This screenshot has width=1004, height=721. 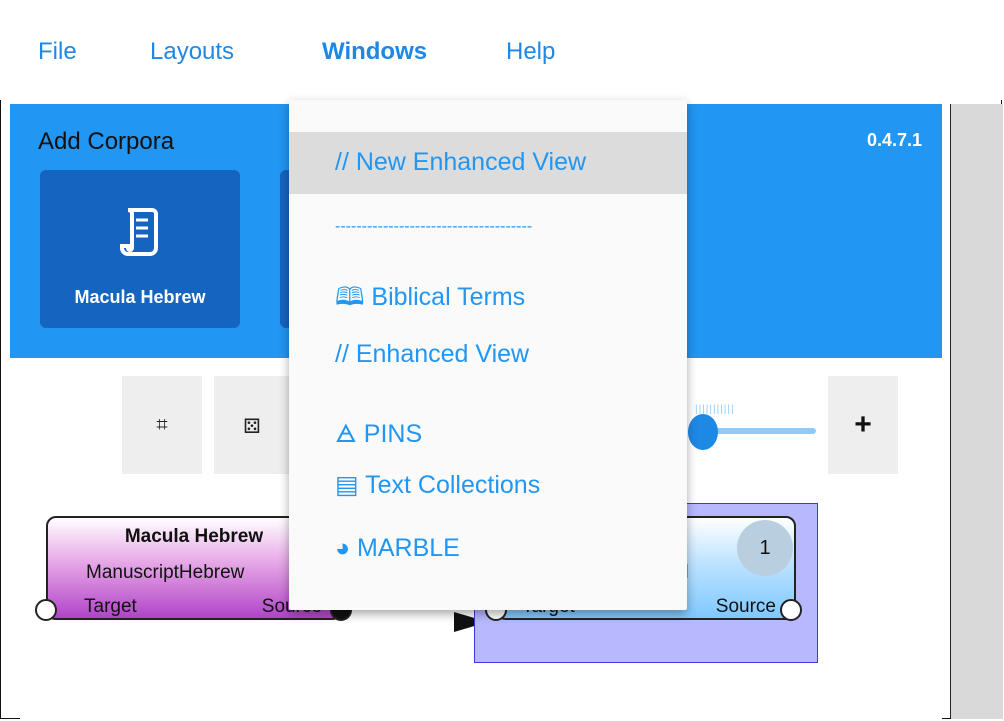 I want to click on version-label: 0.4.7.1, so click(x=894, y=140).